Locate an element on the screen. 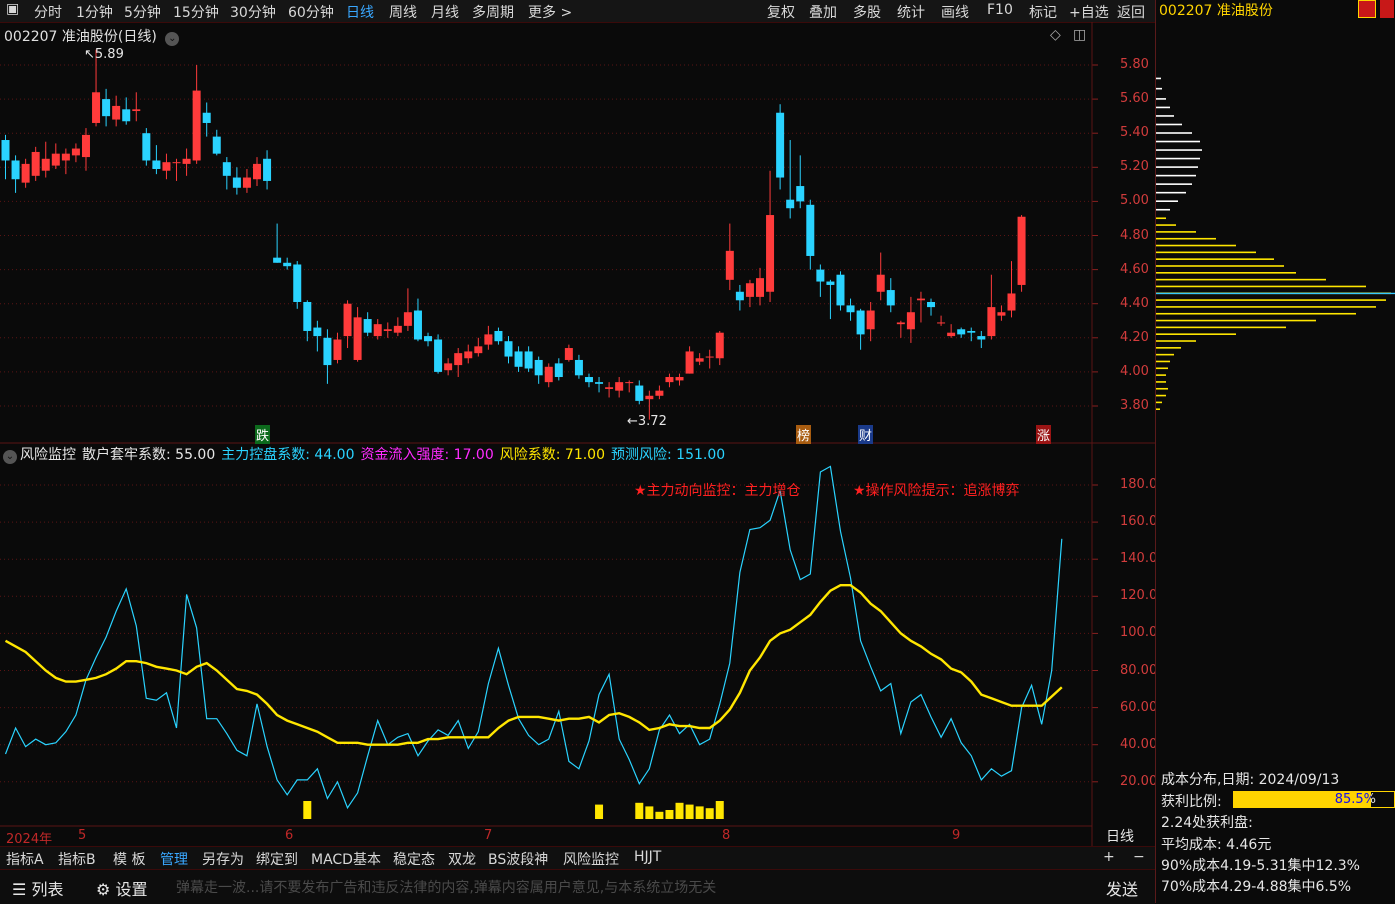 This screenshot has width=1395, height=904. signal-bar-series is located at coordinates (513, 810).